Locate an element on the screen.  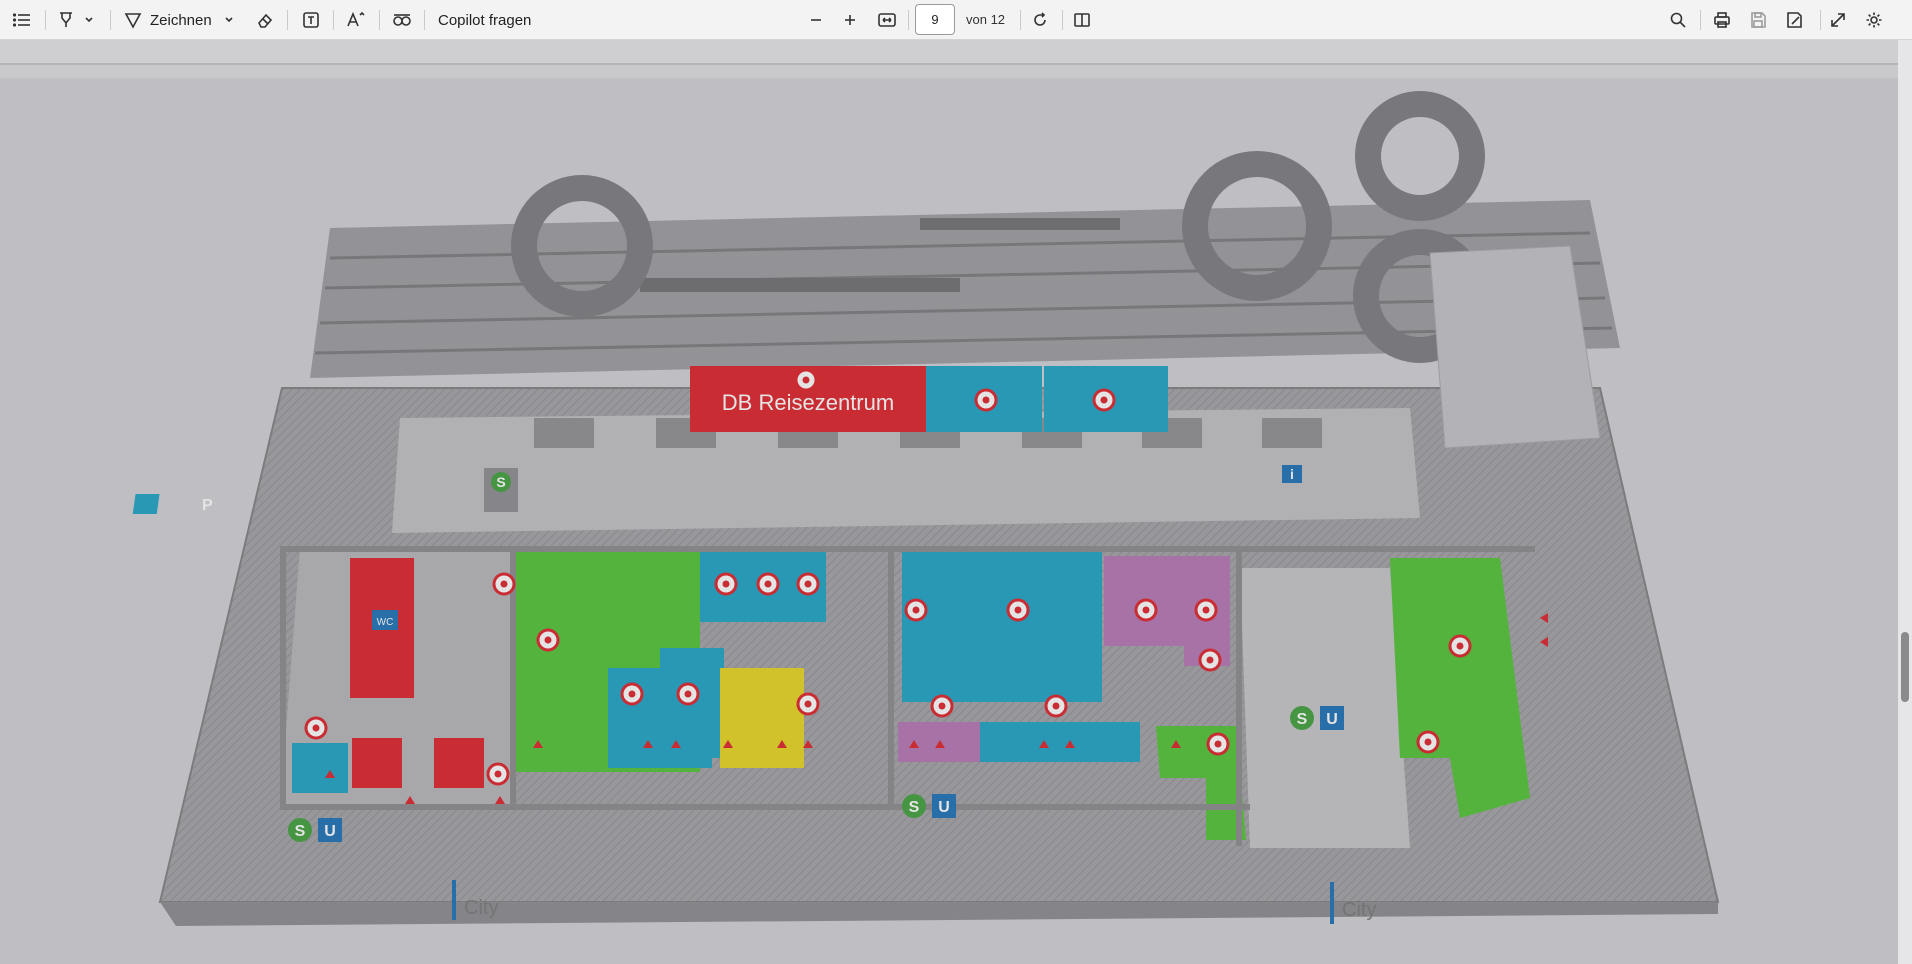
contents-list-icon is located at coordinates (22, 20).